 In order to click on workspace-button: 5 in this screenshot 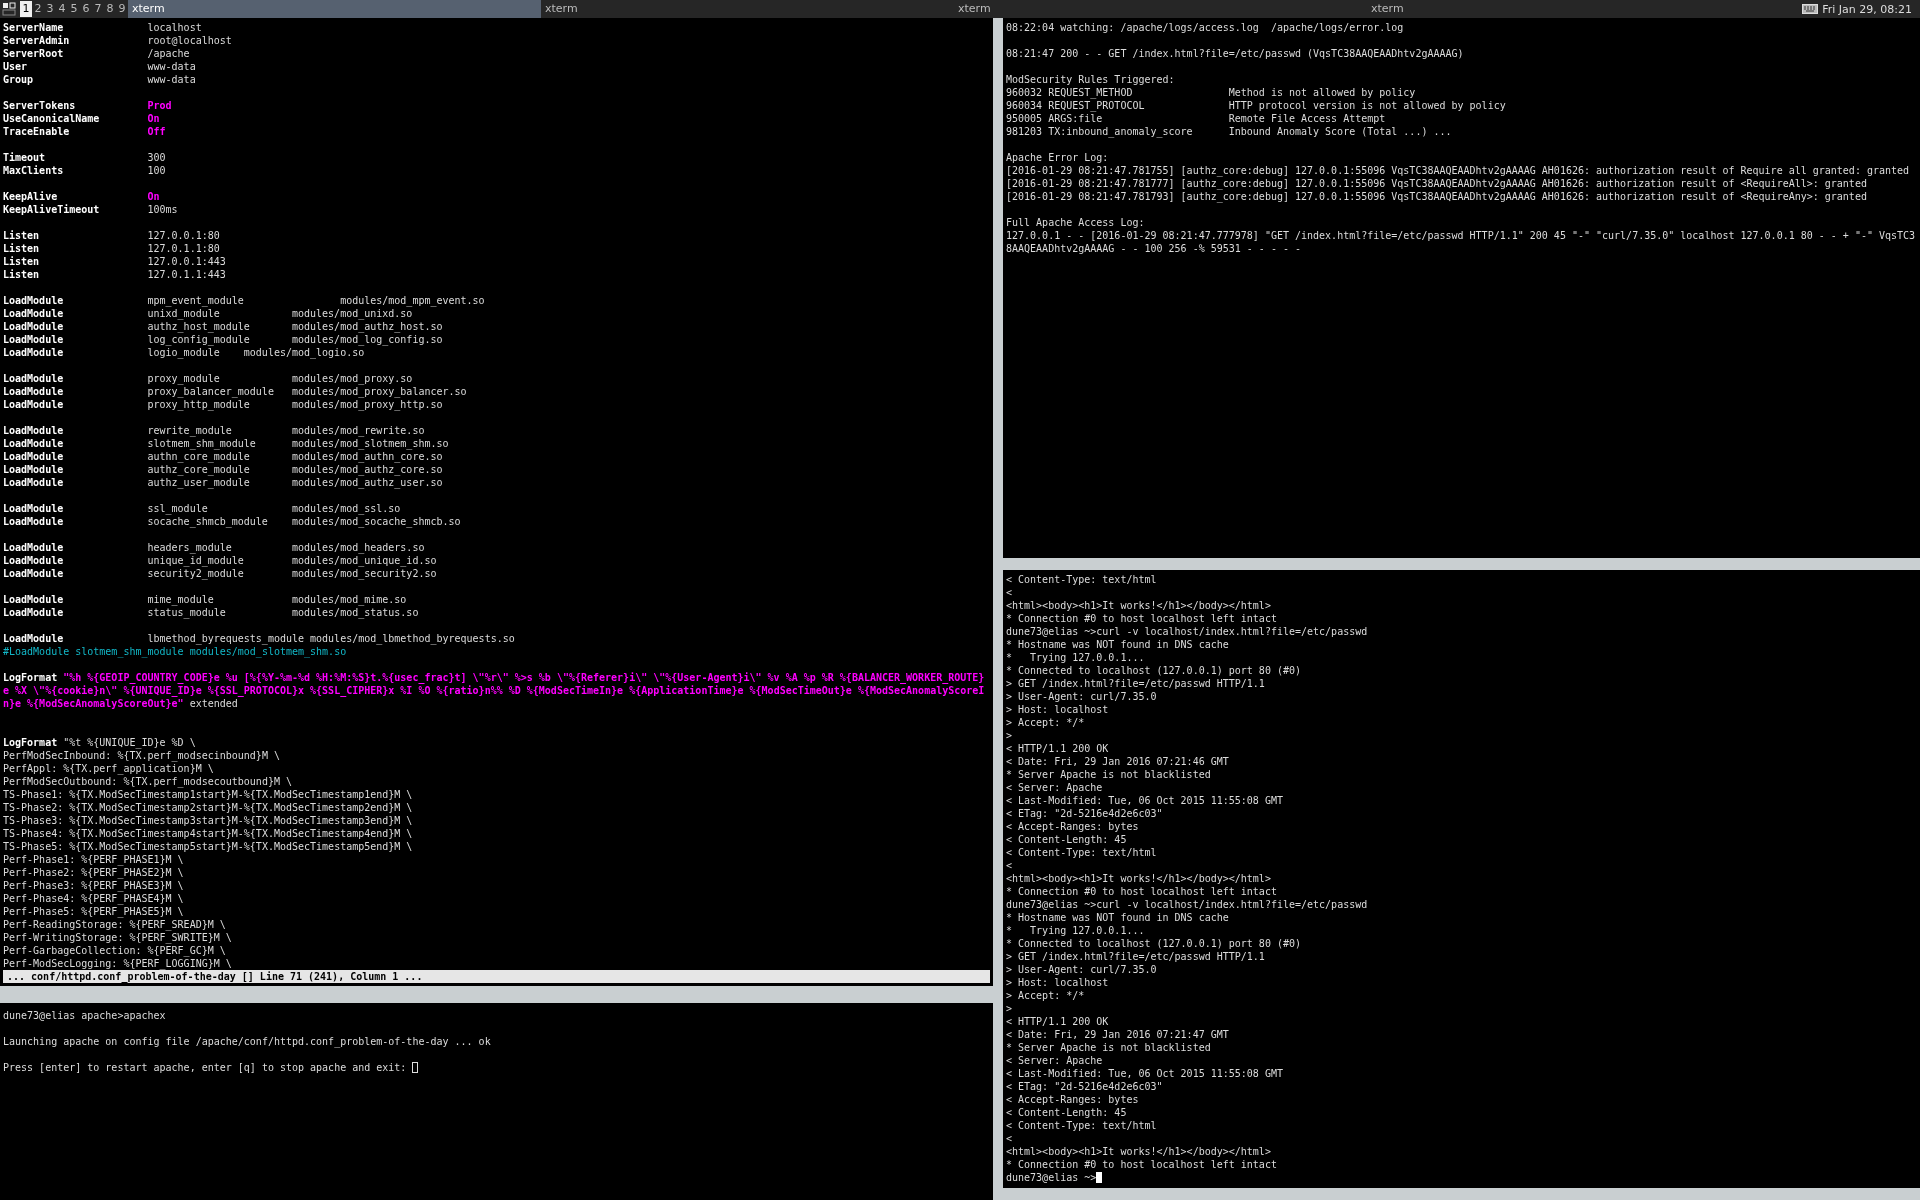, I will do `click(74, 9)`.